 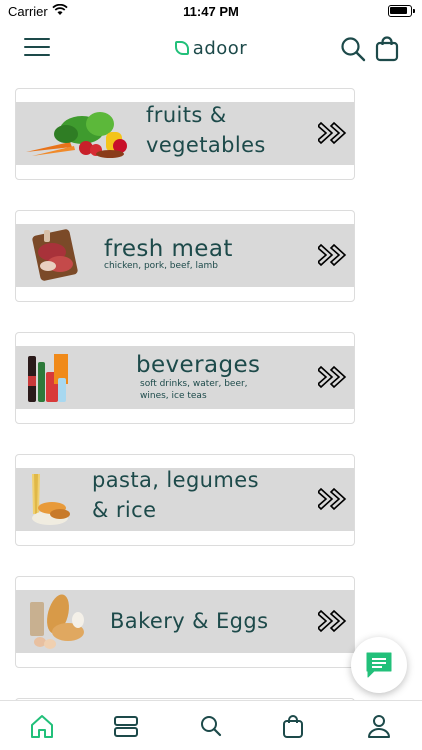 What do you see at coordinates (206, 145) in the screenshot?
I see `category-title-line2: vegetables` at bounding box center [206, 145].